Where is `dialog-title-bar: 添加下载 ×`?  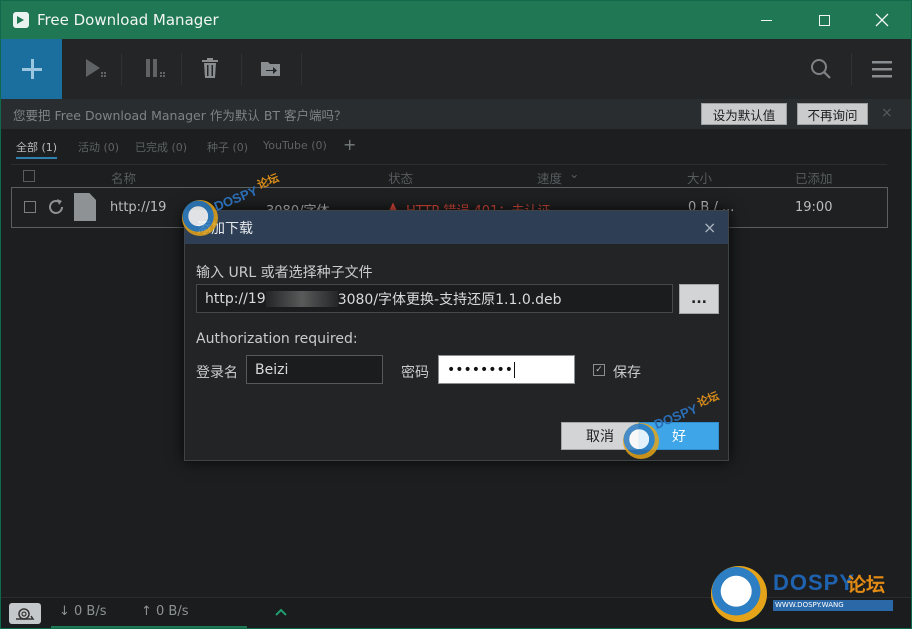 dialog-title-bar: 添加下载 × is located at coordinates (456, 227).